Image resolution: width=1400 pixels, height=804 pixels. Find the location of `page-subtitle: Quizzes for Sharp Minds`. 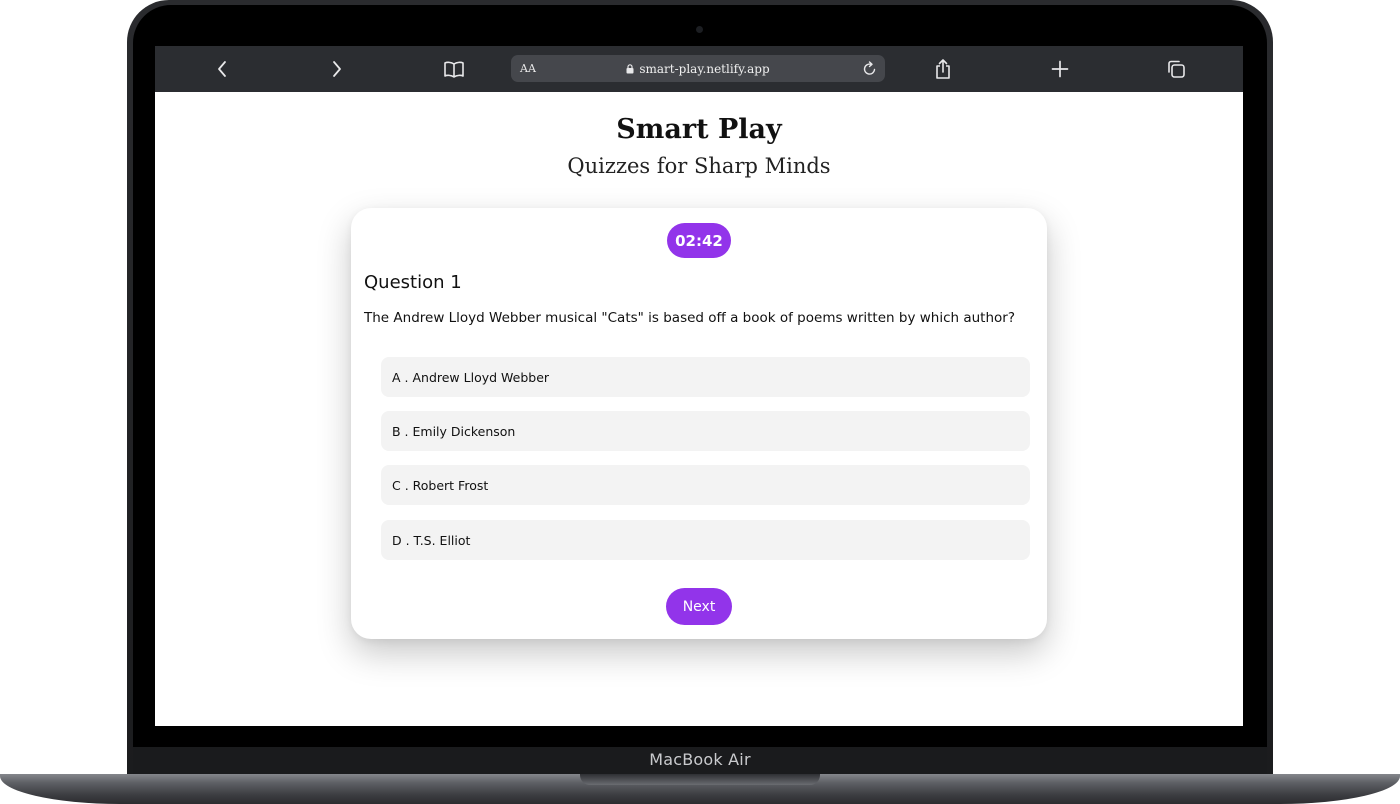

page-subtitle: Quizzes for Sharp Minds is located at coordinates (699, 166).